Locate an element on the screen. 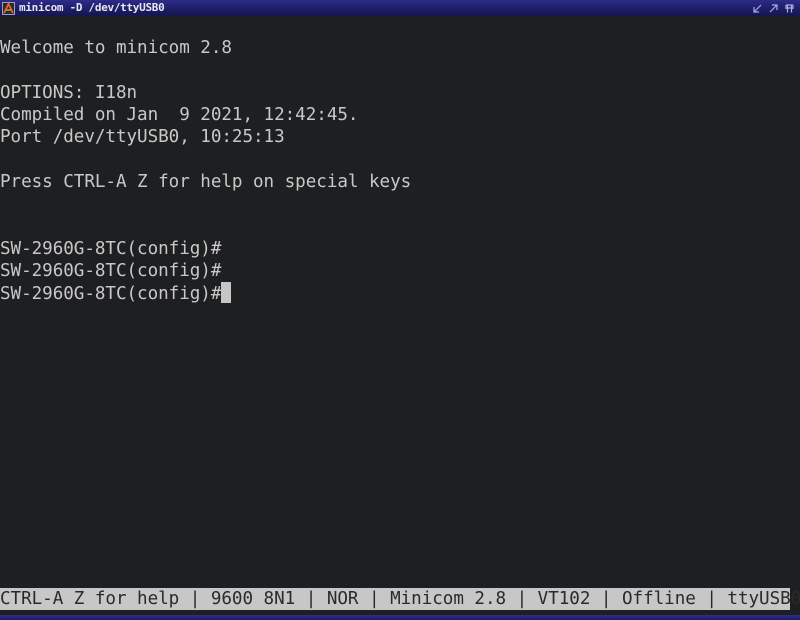  title-bar: minicom -D /dev/ttyUSB0 is located at coordinates (400, 8).